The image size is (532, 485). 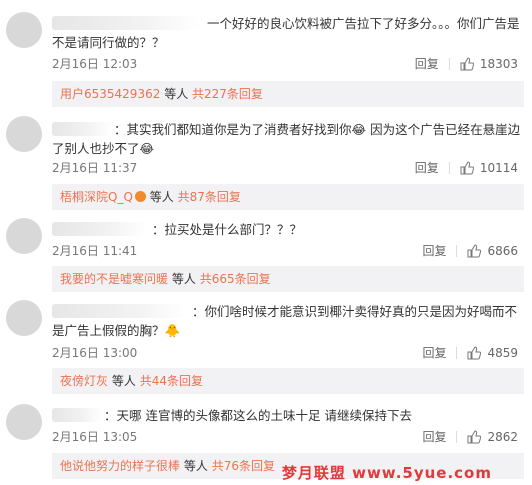 I want to click on like-button: 6866, so click(x=492, y=251).